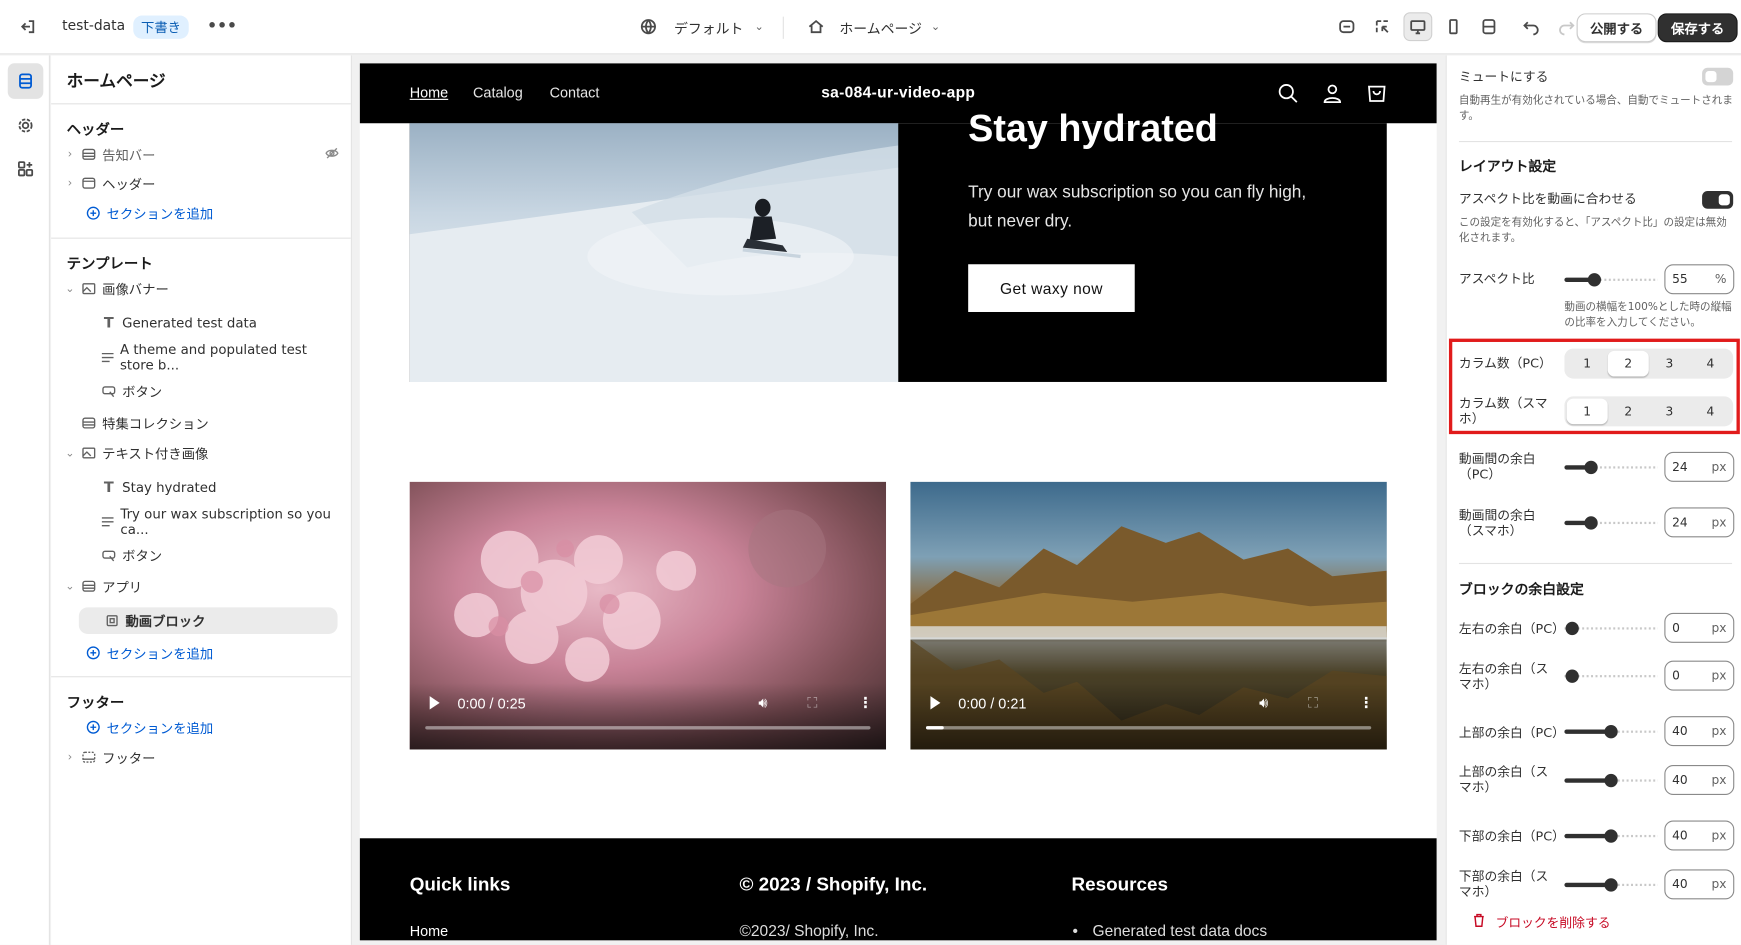 Image resolution: width=1741 pixels, height=945 pixels. What do you see at coordinates (1718, 199) in the screenshot?
I see `fit-aspect-toggle` at bounding box center [1718, 199].